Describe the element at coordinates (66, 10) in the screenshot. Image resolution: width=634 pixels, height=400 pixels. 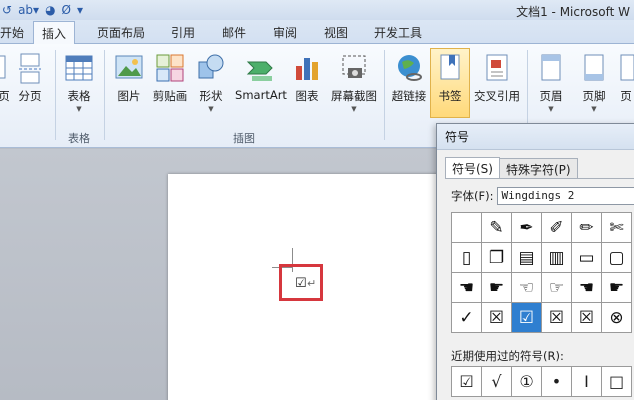
I see `no-format-icon: Ø` at that location.